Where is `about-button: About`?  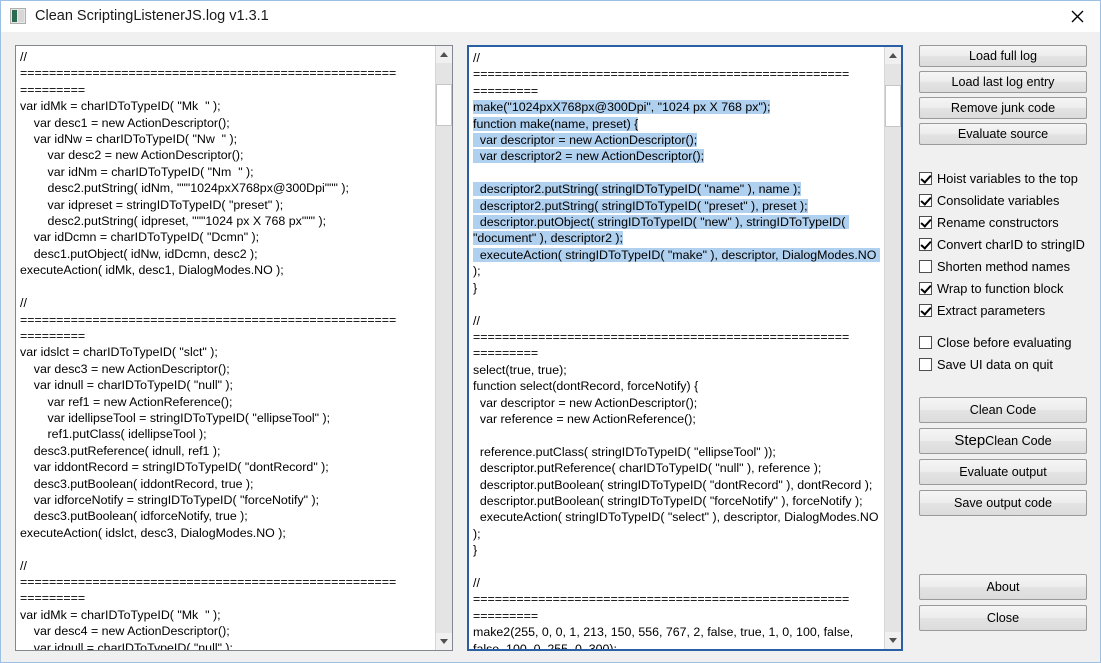
about-button: About is located at coordinates (1003, 587).